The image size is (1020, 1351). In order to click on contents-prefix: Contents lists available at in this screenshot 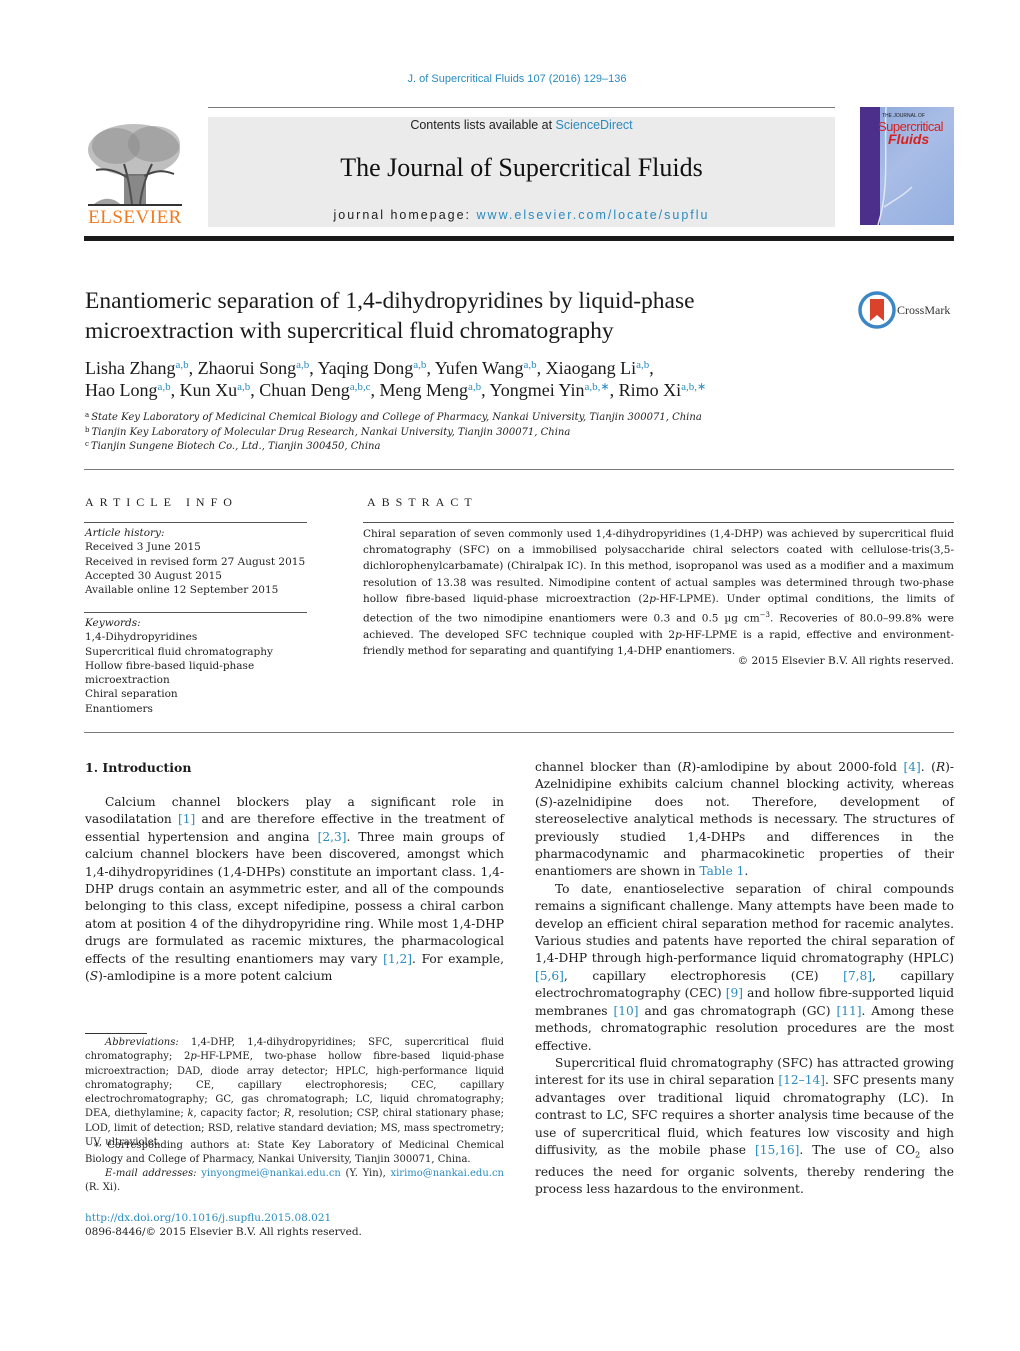, I will do `click(483, 125)`.